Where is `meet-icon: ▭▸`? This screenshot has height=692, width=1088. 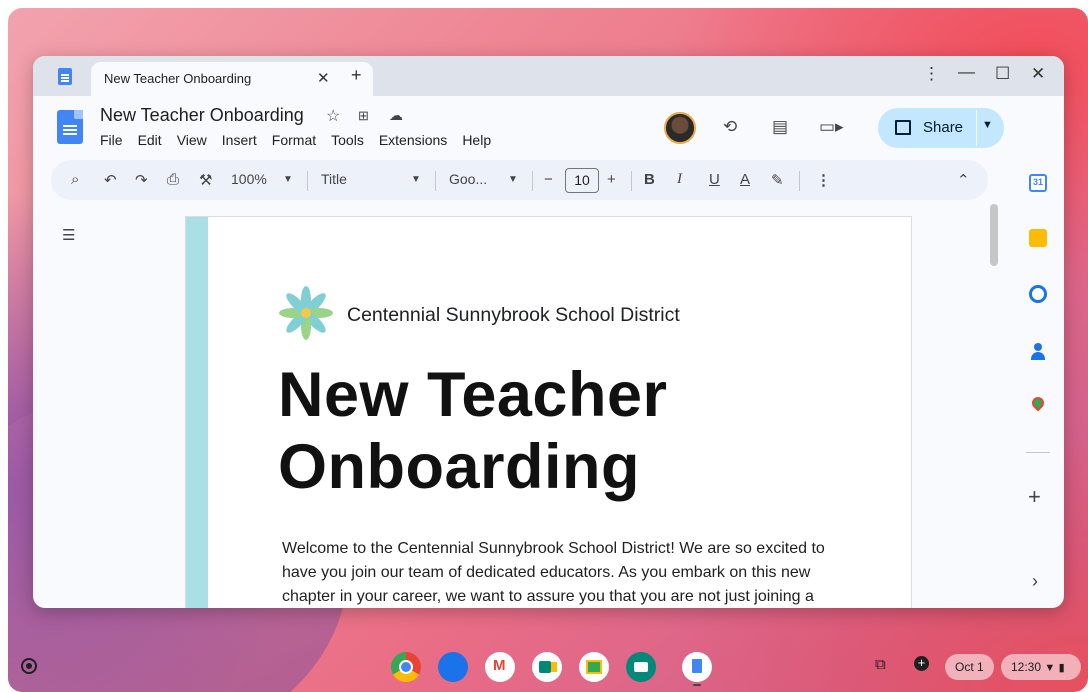 meet-icon: ▭▸ is located at coordinates (831, 127).